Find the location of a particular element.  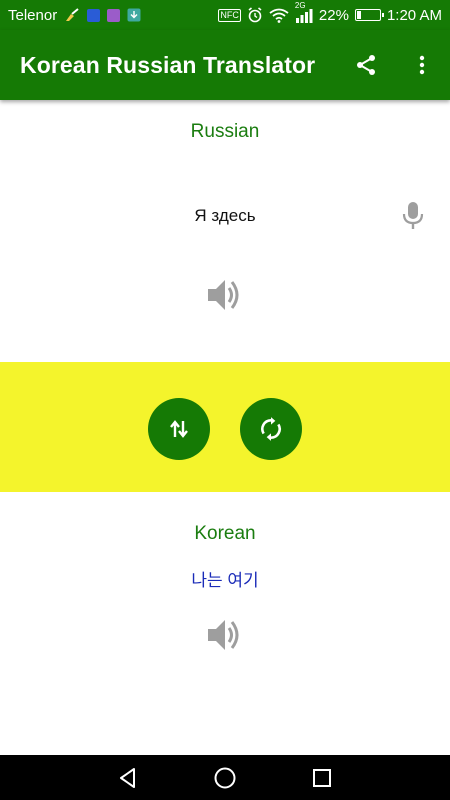

swap-vert-icon is located at coordinates (179, 429).